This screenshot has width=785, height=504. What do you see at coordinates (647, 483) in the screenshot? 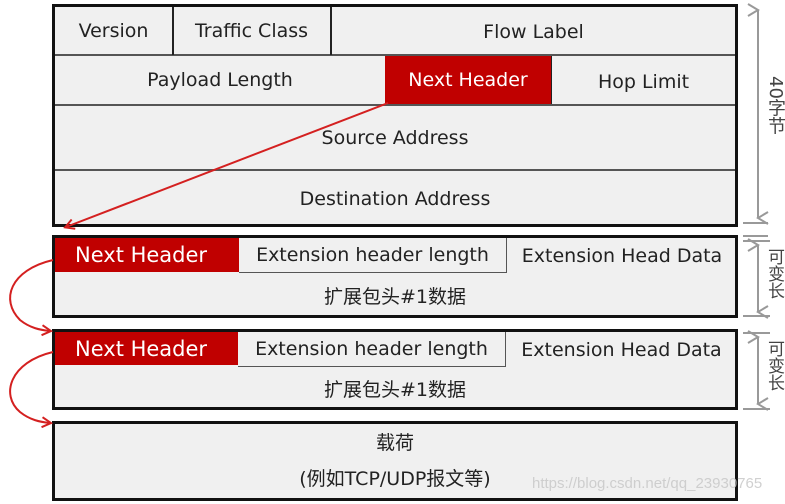
I see `watermark: https://blog.csdn.net/qq_23930765` at bounding box center [647, 483].